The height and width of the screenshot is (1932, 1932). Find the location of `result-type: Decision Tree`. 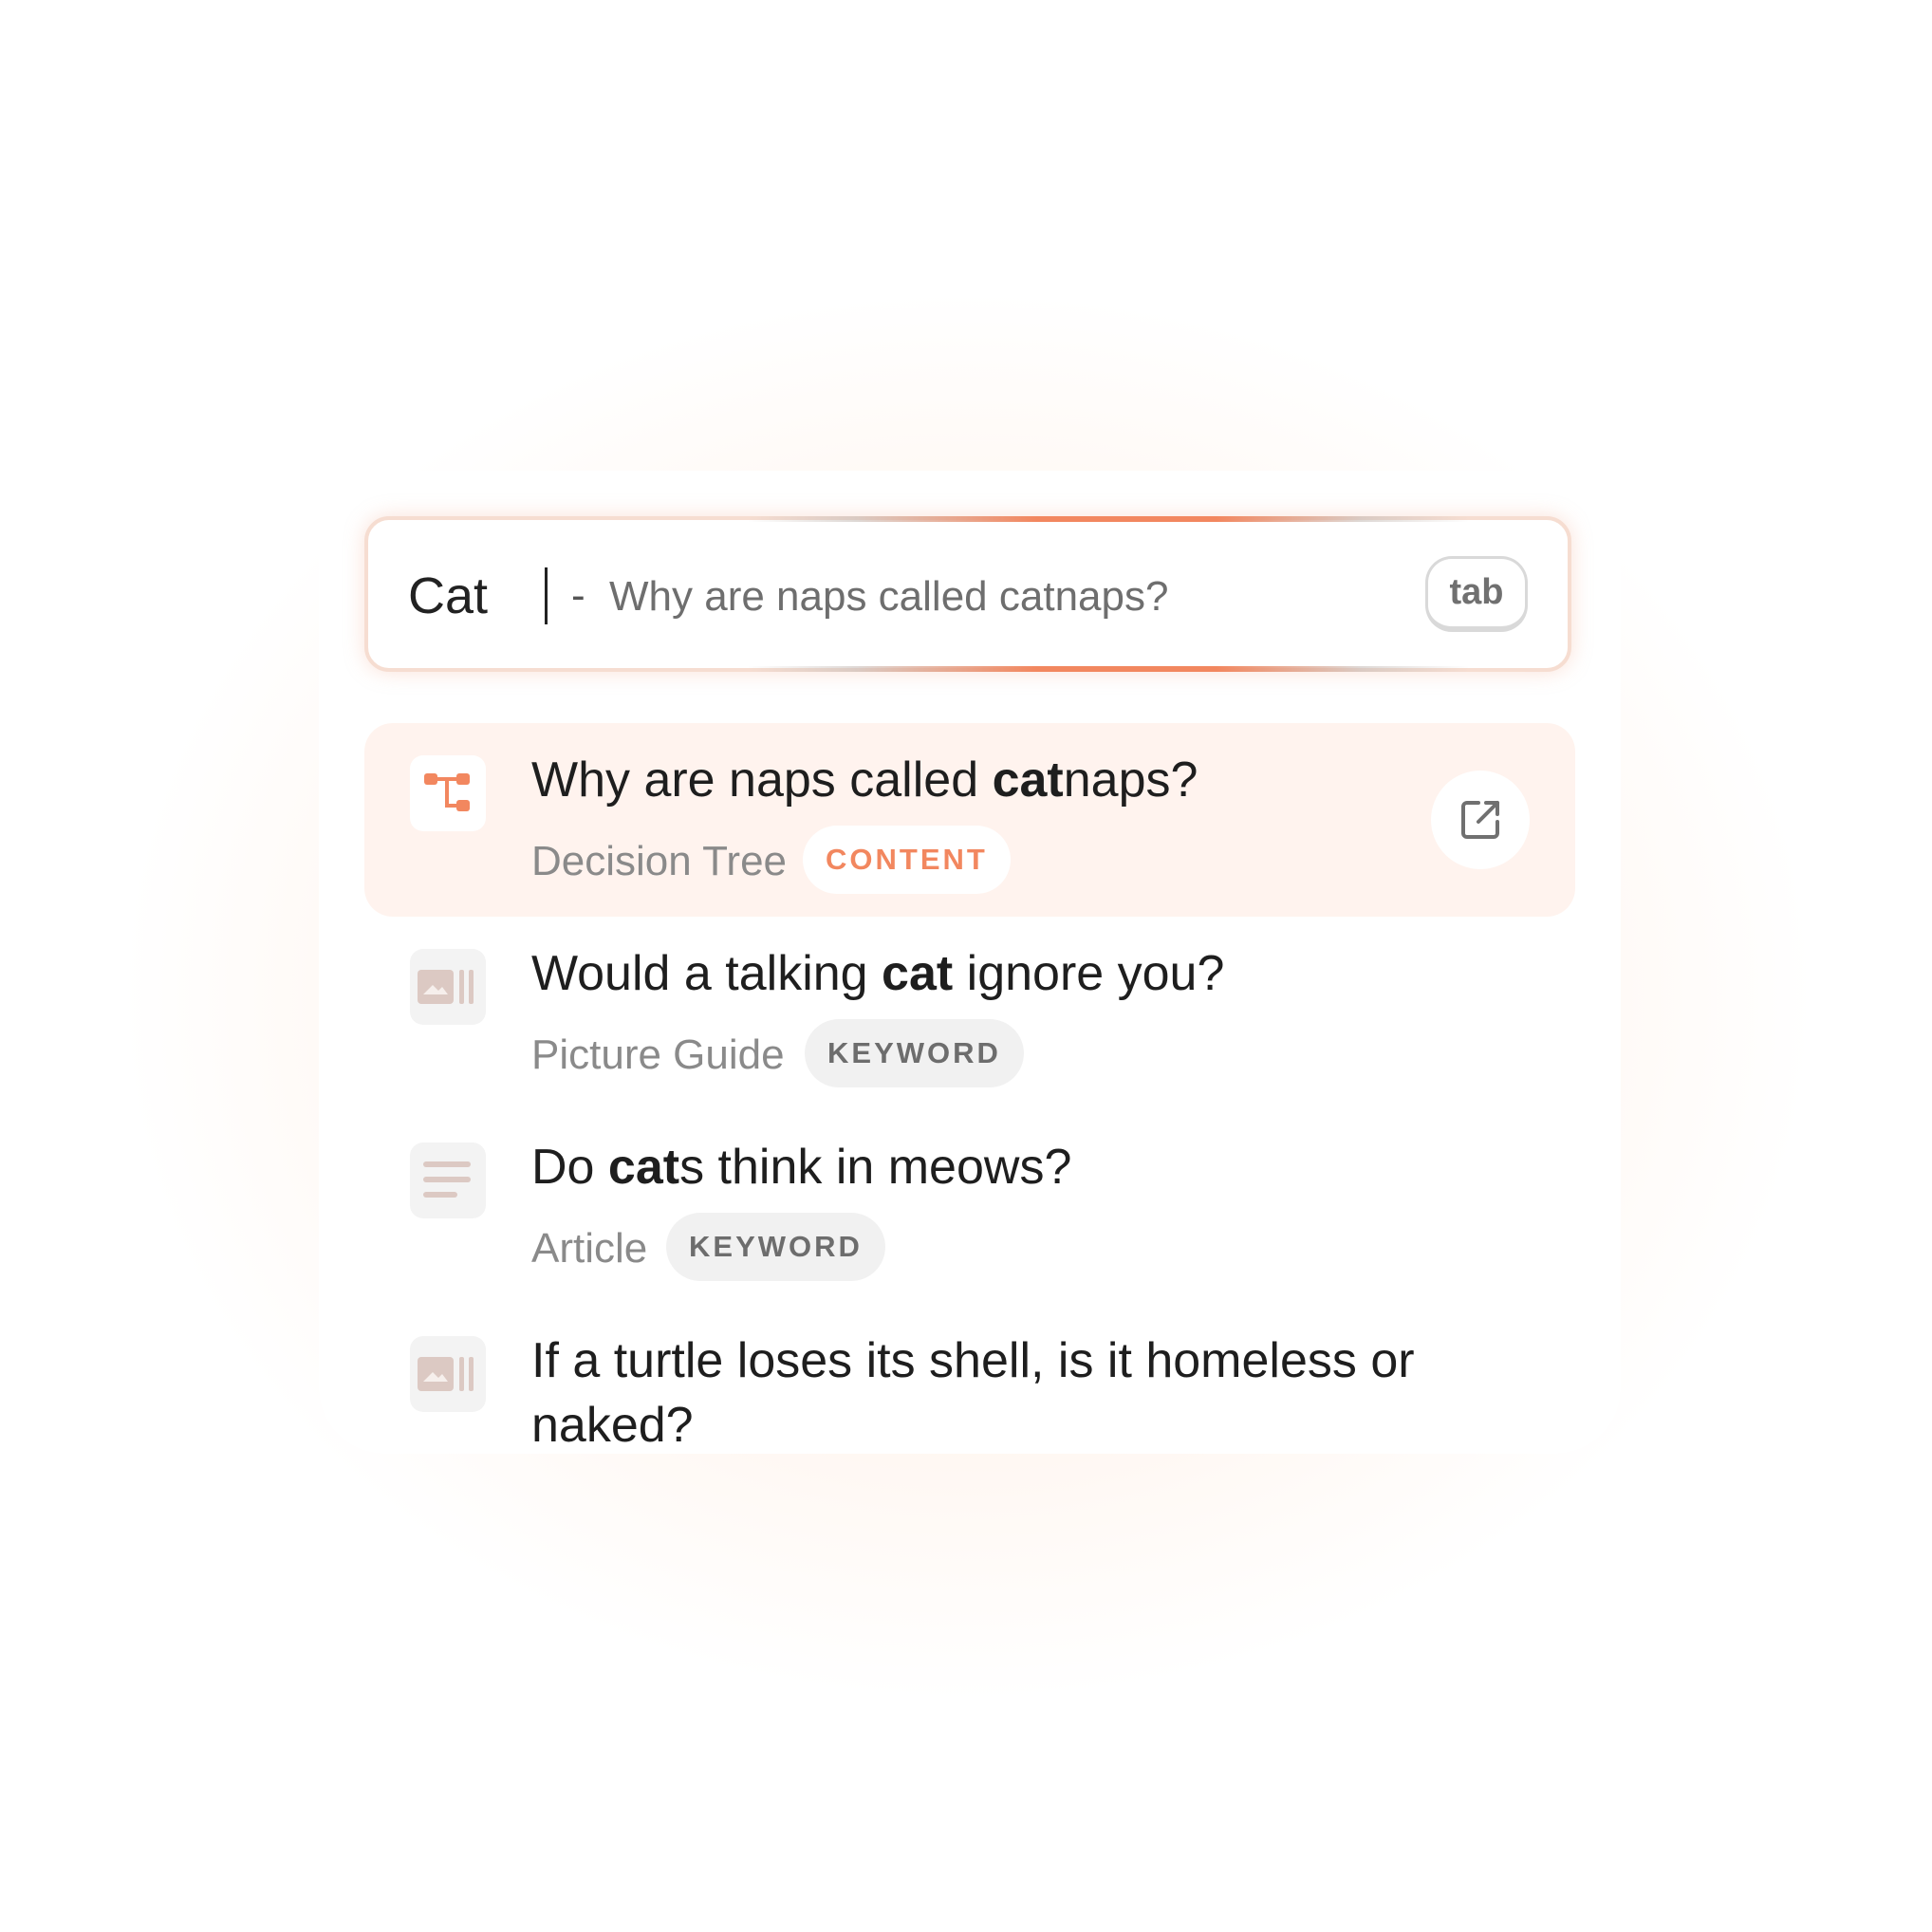

result-type: Decision Tree is located at coordinates (659, 861).